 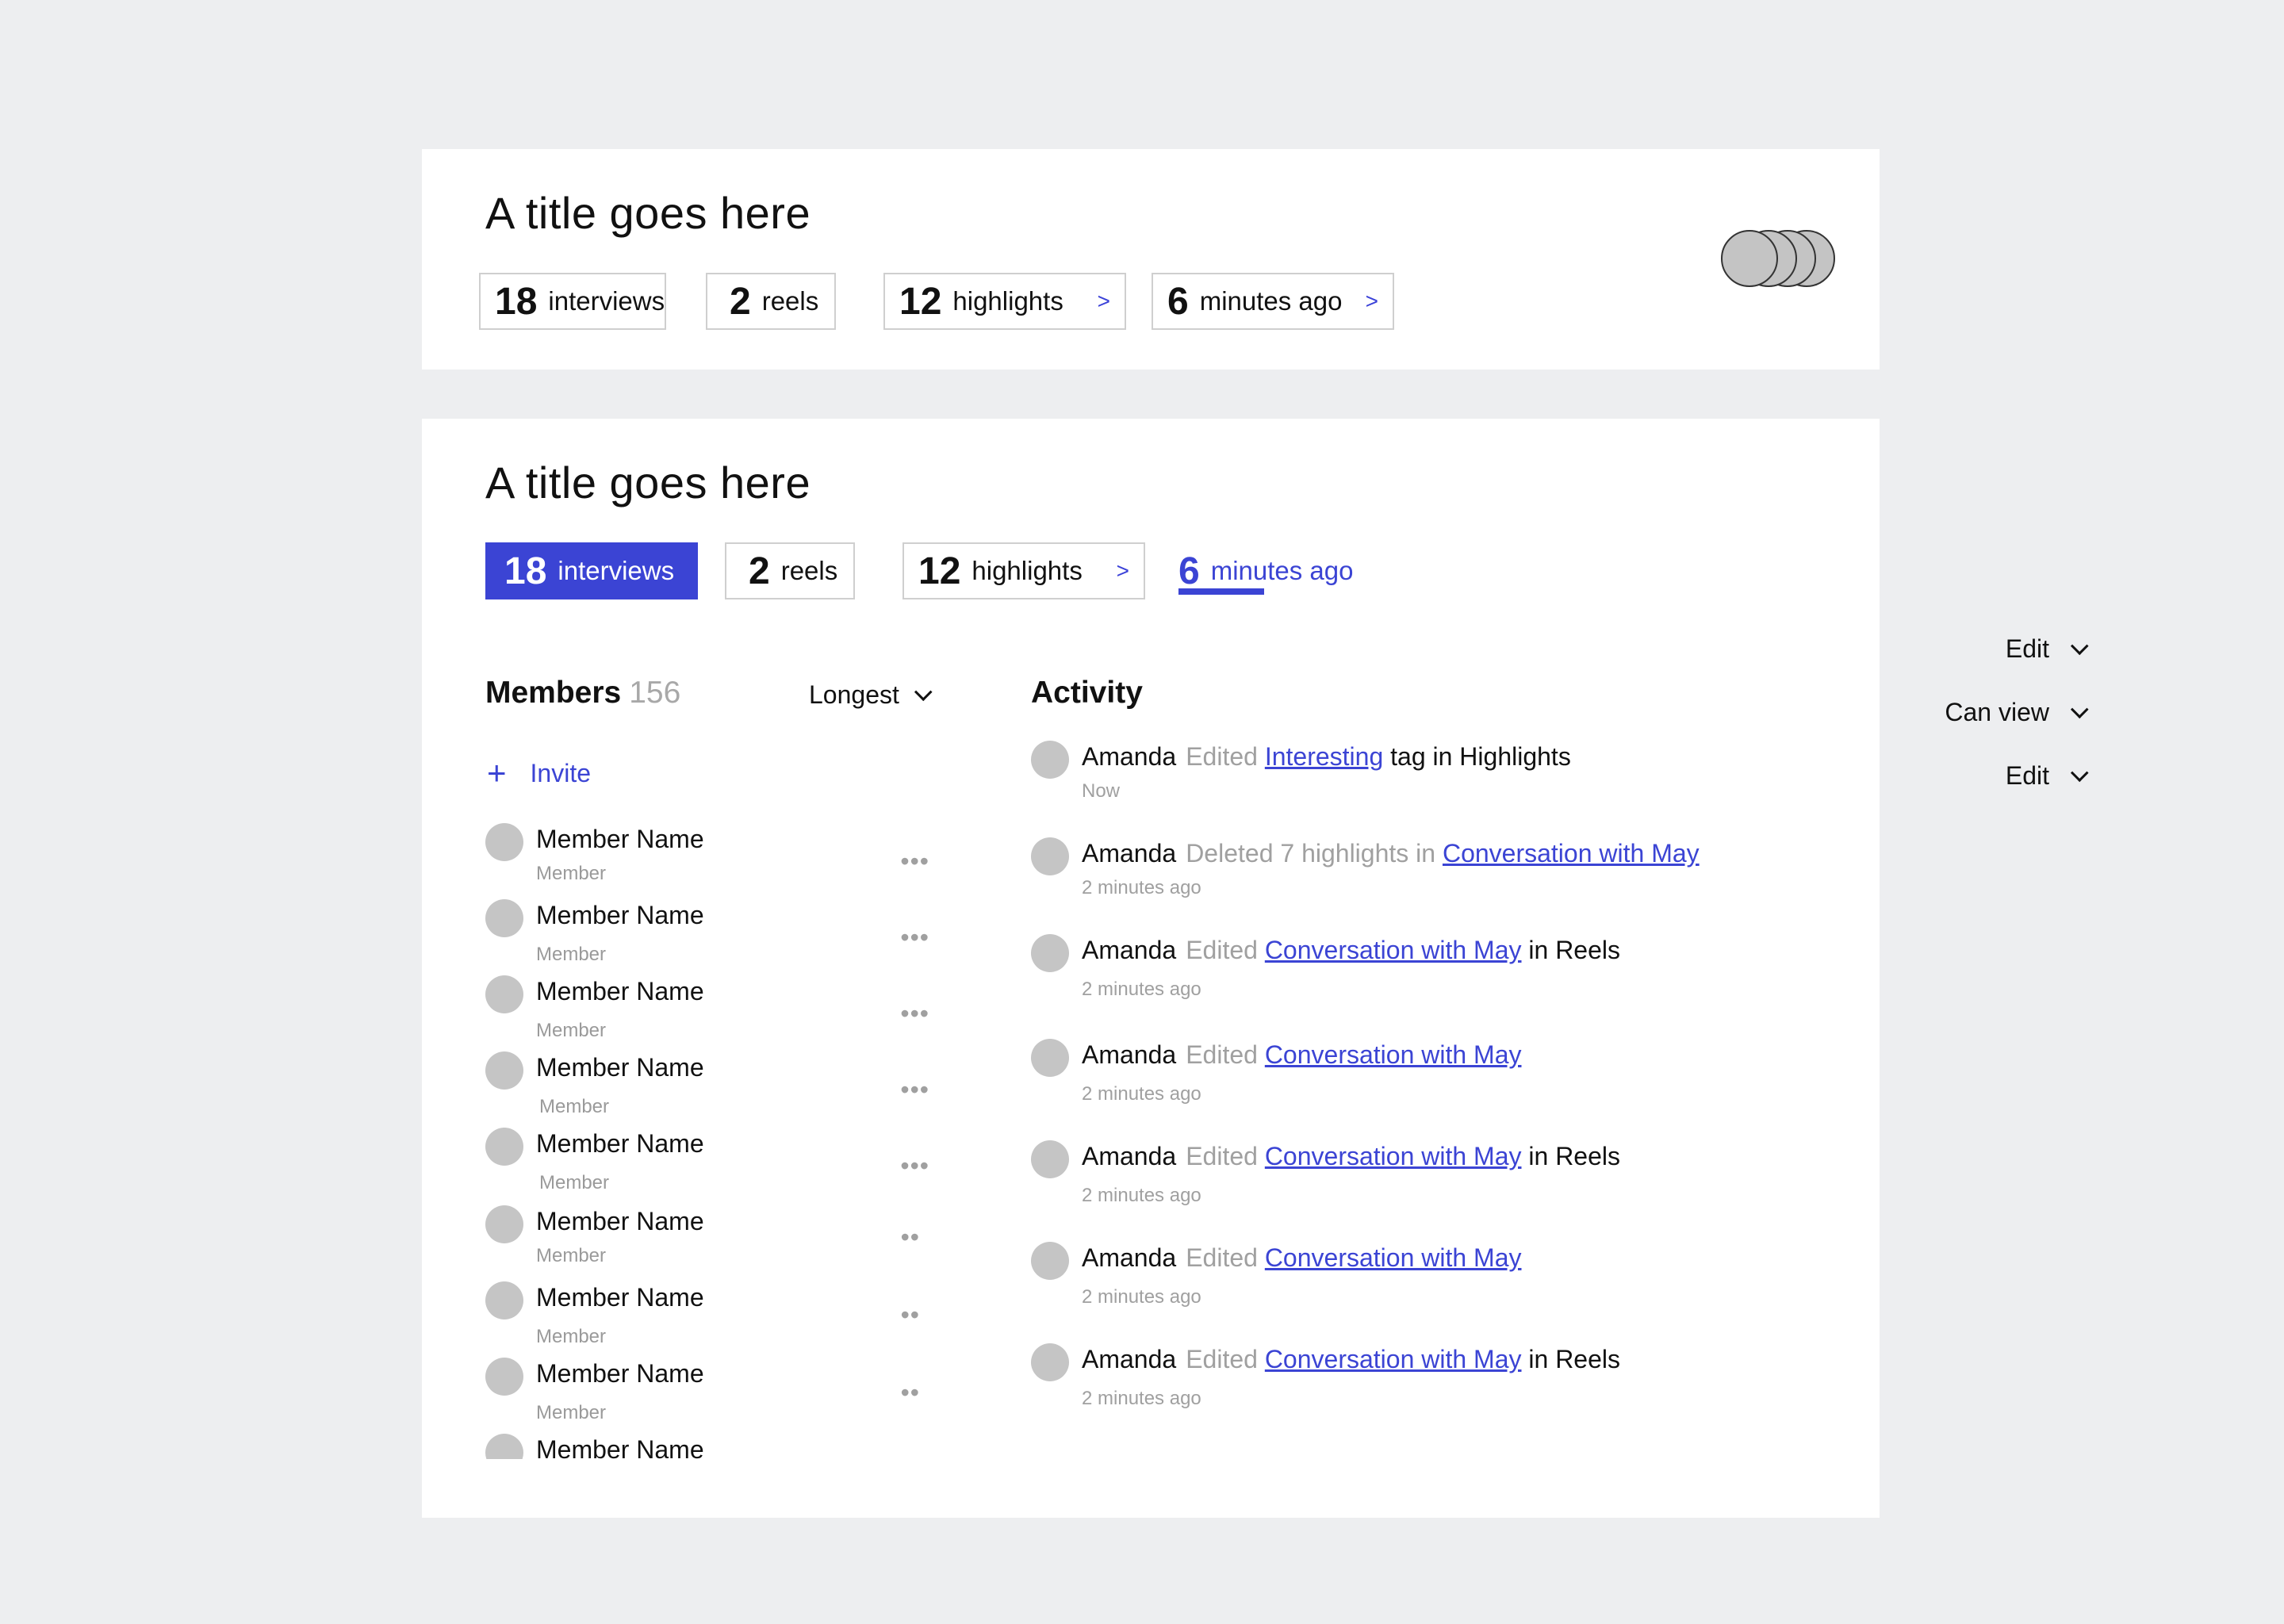 I want to click on stat-reels: 2 reels, so click(x=771, y=301).